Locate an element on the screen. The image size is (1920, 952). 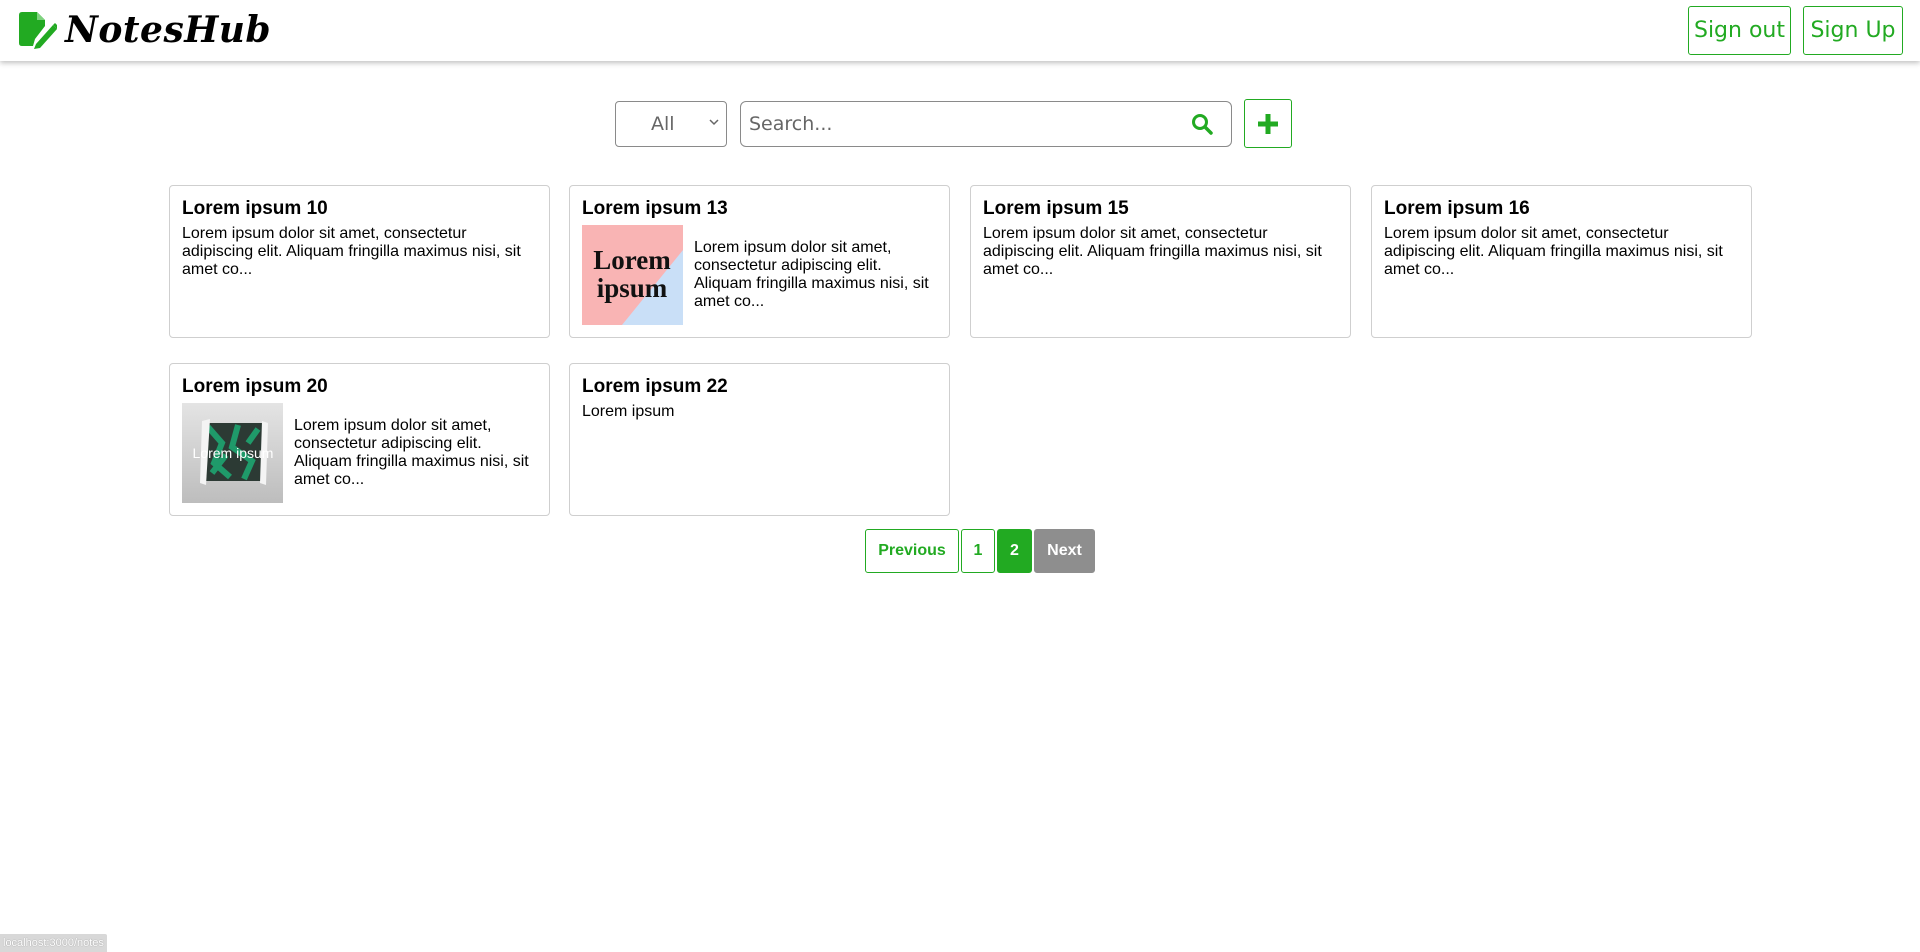
thumbnail-lettering: ipsum is located at coordinates (632, 288).